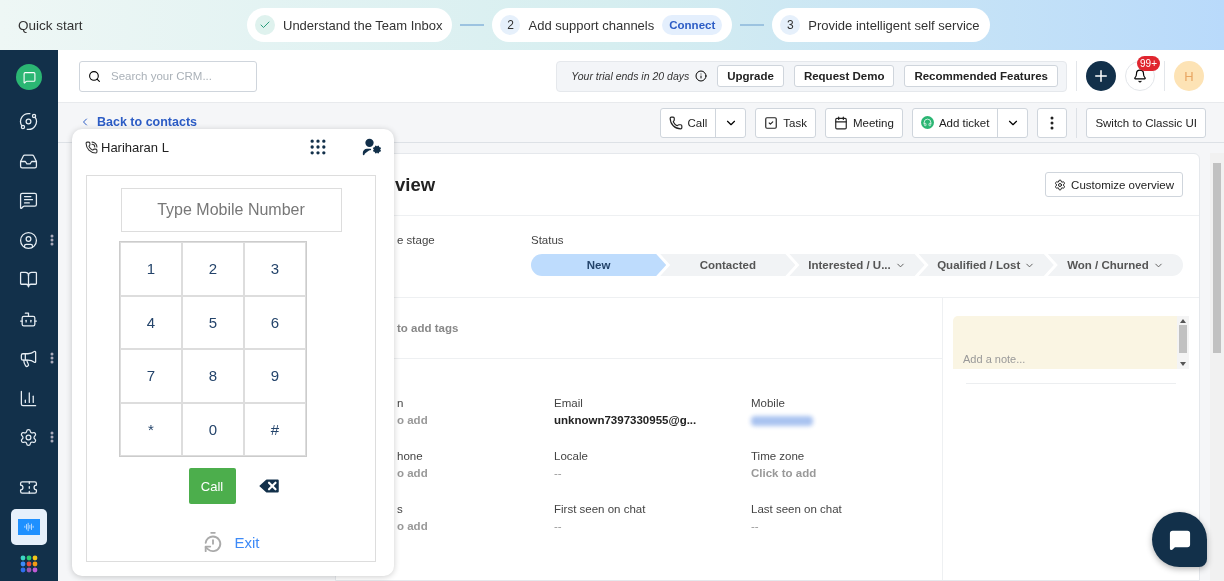 Image resolution: width=1224 pixels, height=581 pixels. Describe the element at coordinates (768, 403) in the screenshot. I see `field-label: Mobile` at that location.